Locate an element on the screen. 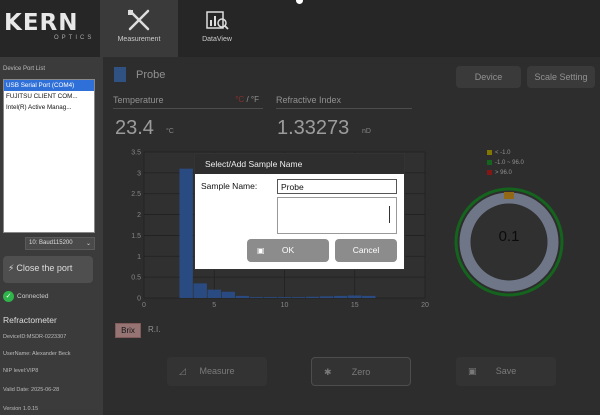  tab-measurement: Measurement is located at coordinates (139, 28).